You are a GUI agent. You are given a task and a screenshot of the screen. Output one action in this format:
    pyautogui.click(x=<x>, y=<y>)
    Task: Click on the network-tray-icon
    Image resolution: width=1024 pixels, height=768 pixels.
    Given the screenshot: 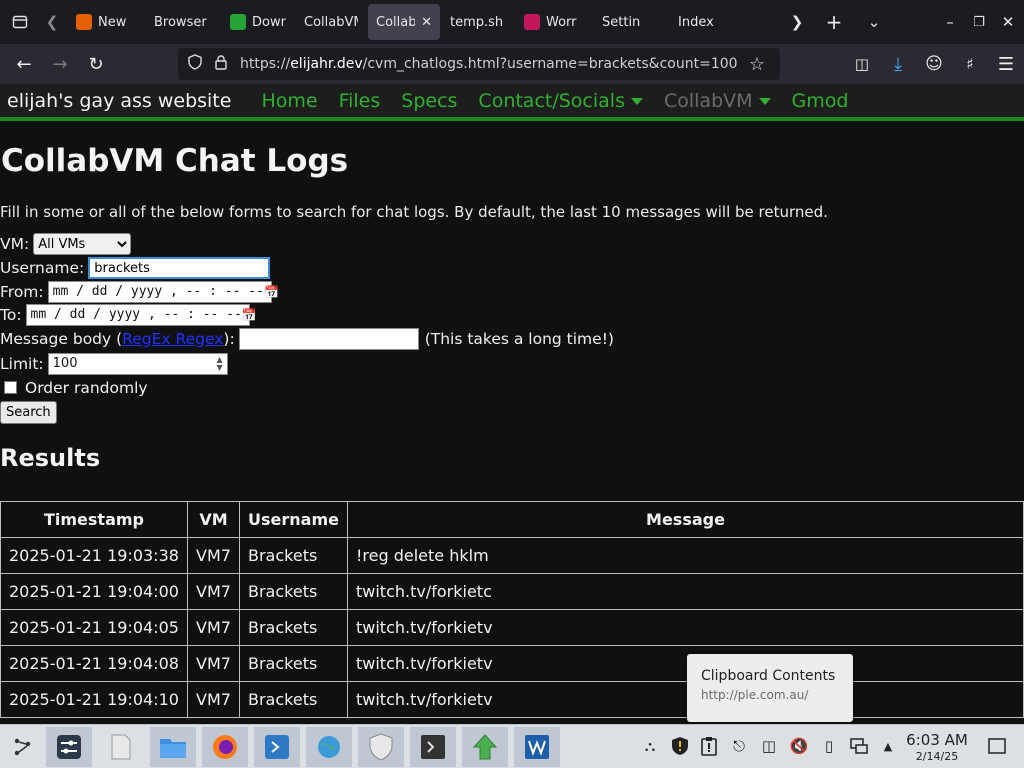 What is the action you would take?
    pyautogui.click(x=859, y=746)
    